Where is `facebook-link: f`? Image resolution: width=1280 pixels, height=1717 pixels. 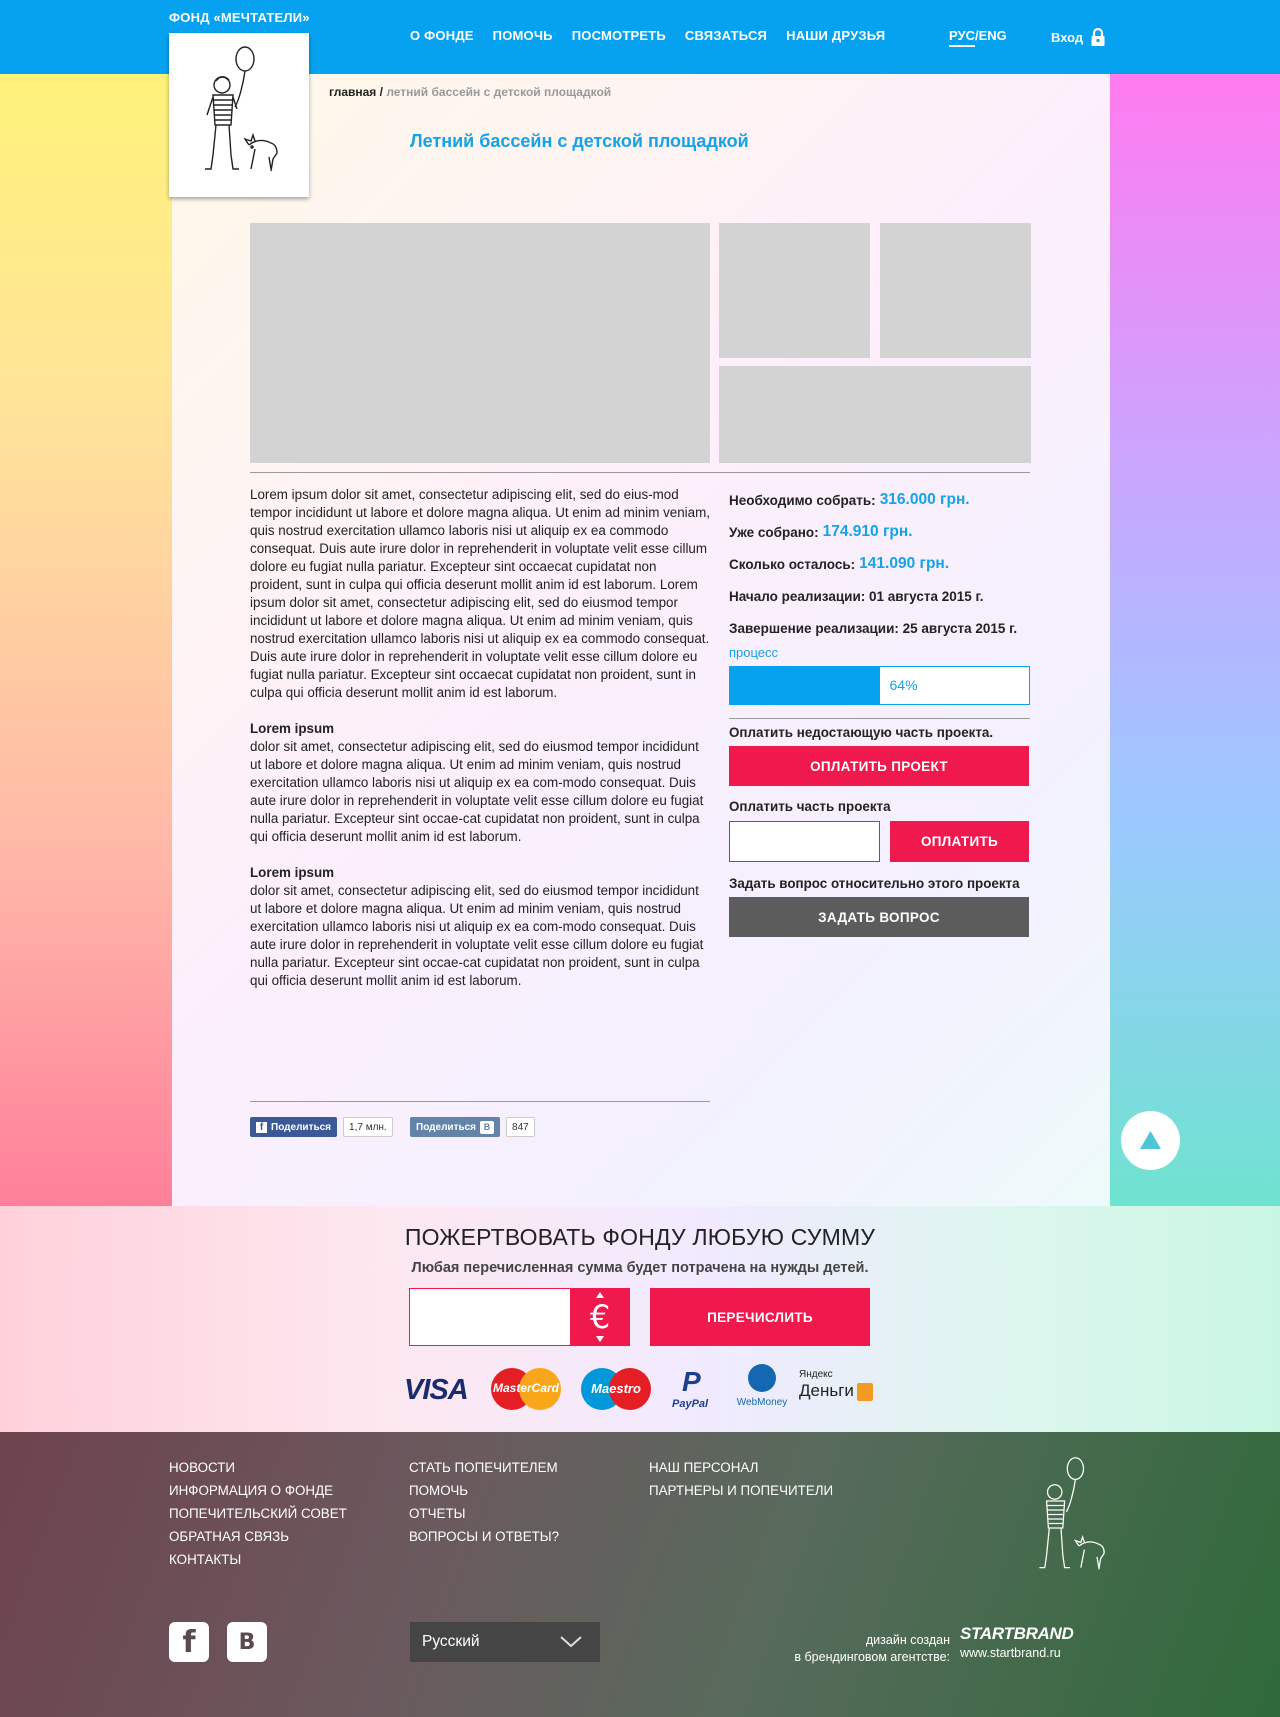
facebook-link: f is located at coordinates (189, 1642).